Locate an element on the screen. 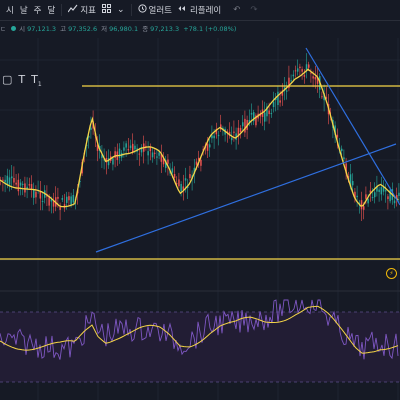 This screenshot has width=400, height=400. text-icon: T is located at coordinates (21, 80).